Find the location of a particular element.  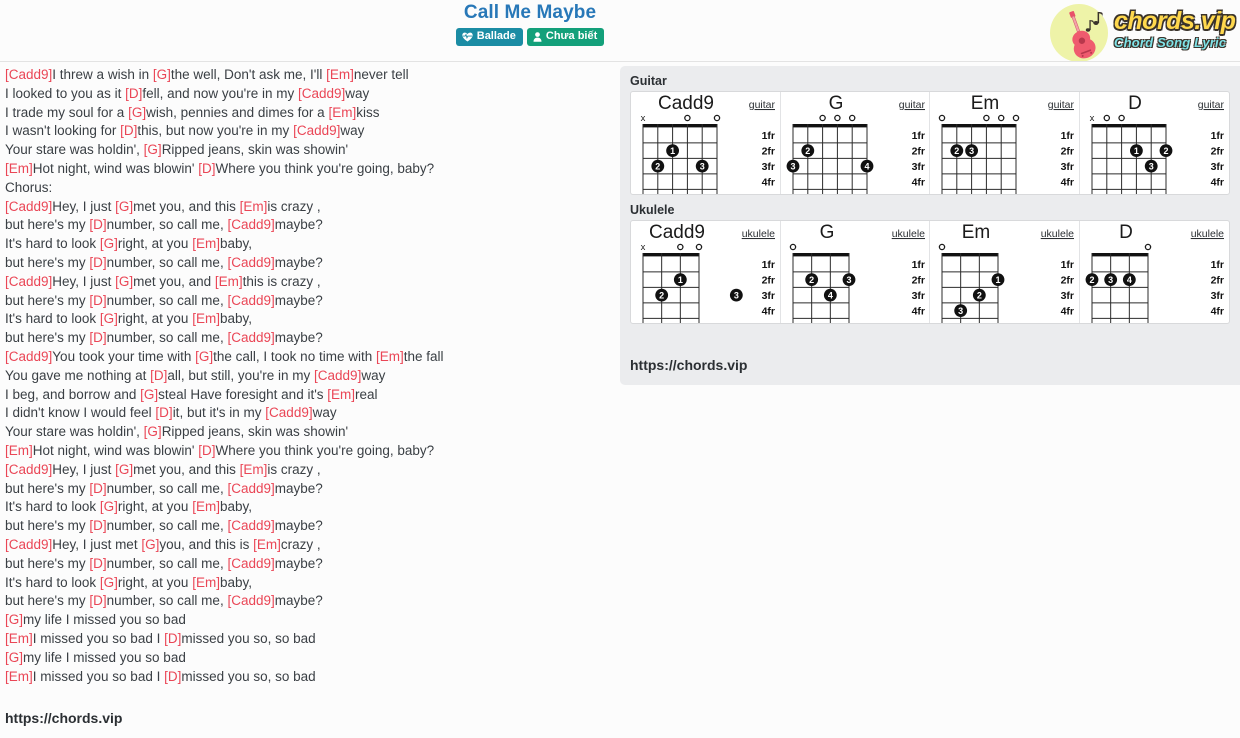

lyric-text: Ripped jeans, skin was showin' is located at coordinates (255, 150).